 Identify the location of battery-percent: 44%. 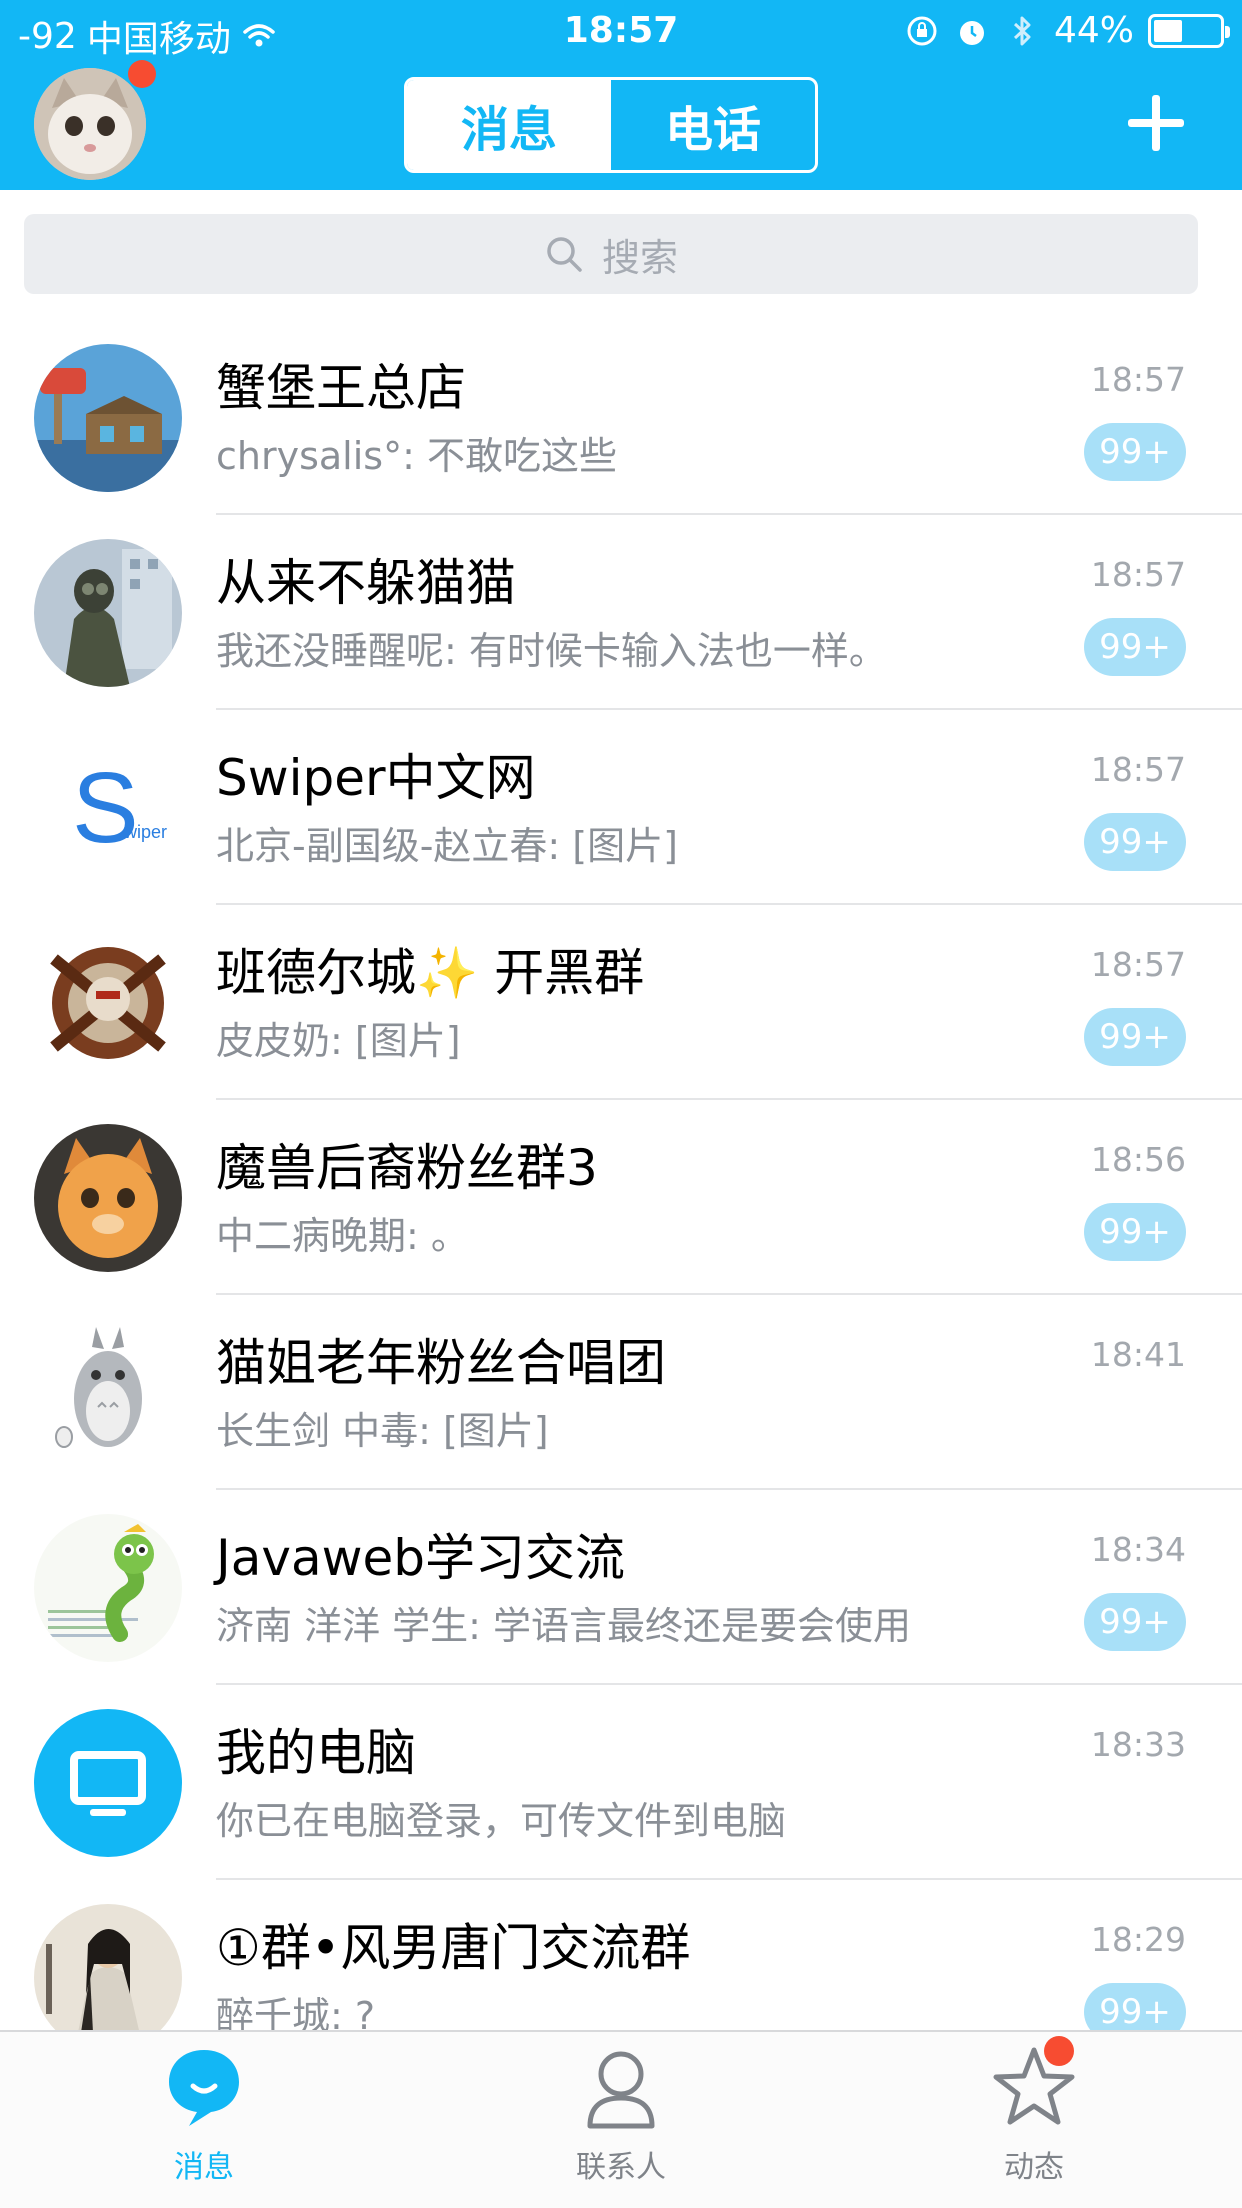
(1093, 30).